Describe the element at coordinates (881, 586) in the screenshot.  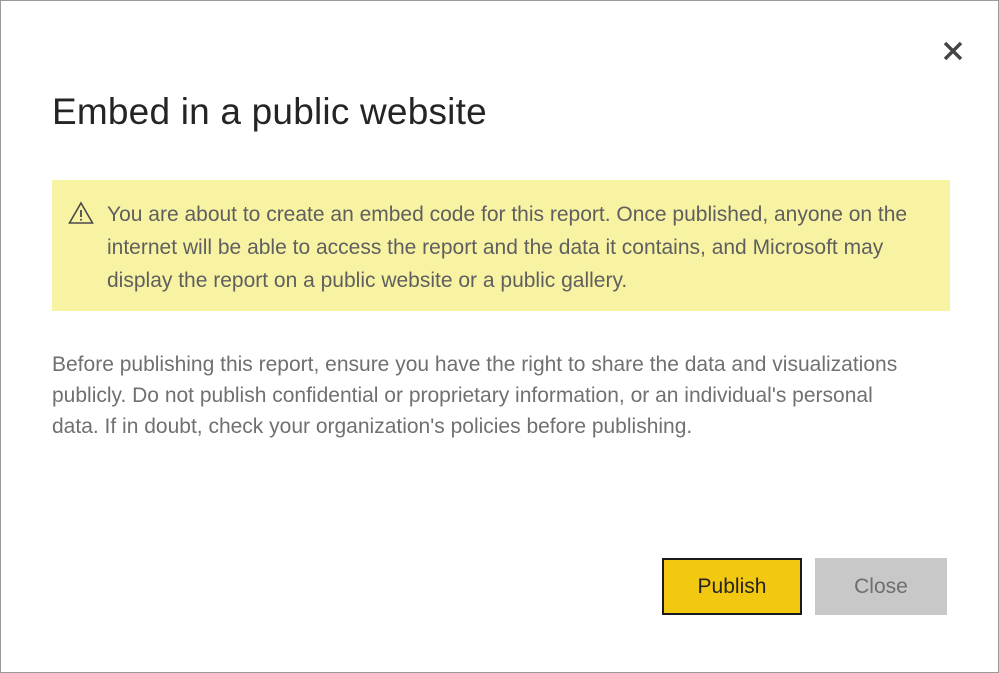
I see `close-button: Close` at that location.